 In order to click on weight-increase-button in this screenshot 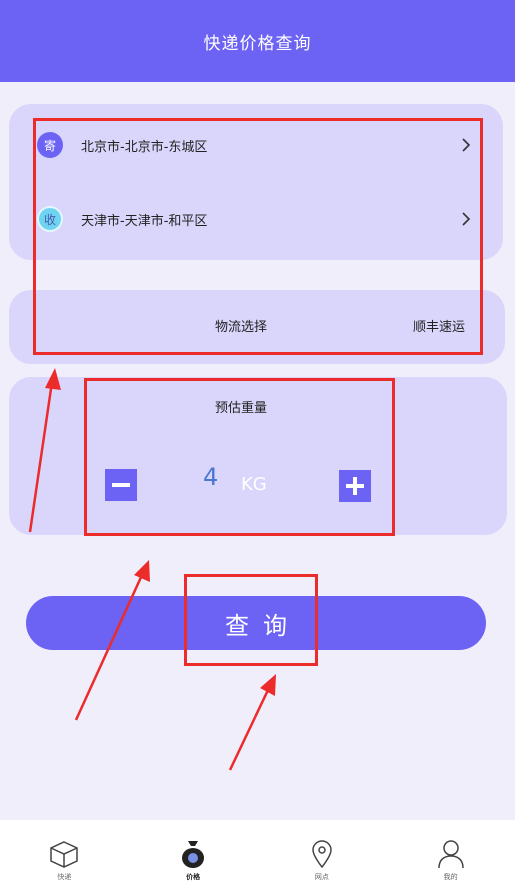, I will do `click(355, 486)`.